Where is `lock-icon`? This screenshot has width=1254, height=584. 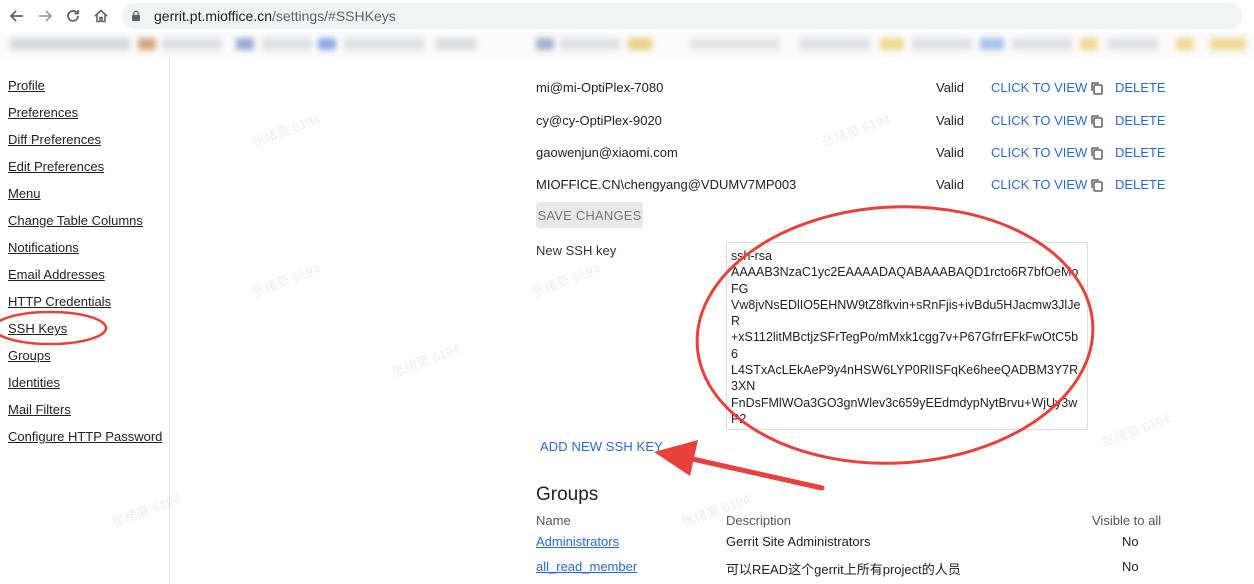
lock-icon is located at coordinates (136, 15).